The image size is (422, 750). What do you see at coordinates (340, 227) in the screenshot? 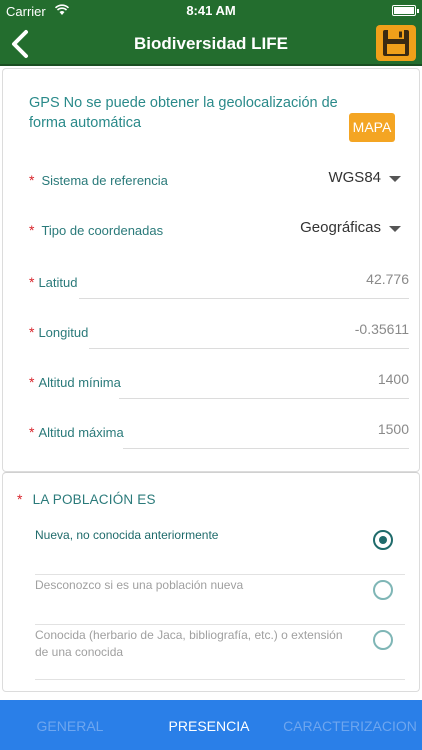
I see `coordinate-type-value: Geográficas` at bounding box center [340, 227].